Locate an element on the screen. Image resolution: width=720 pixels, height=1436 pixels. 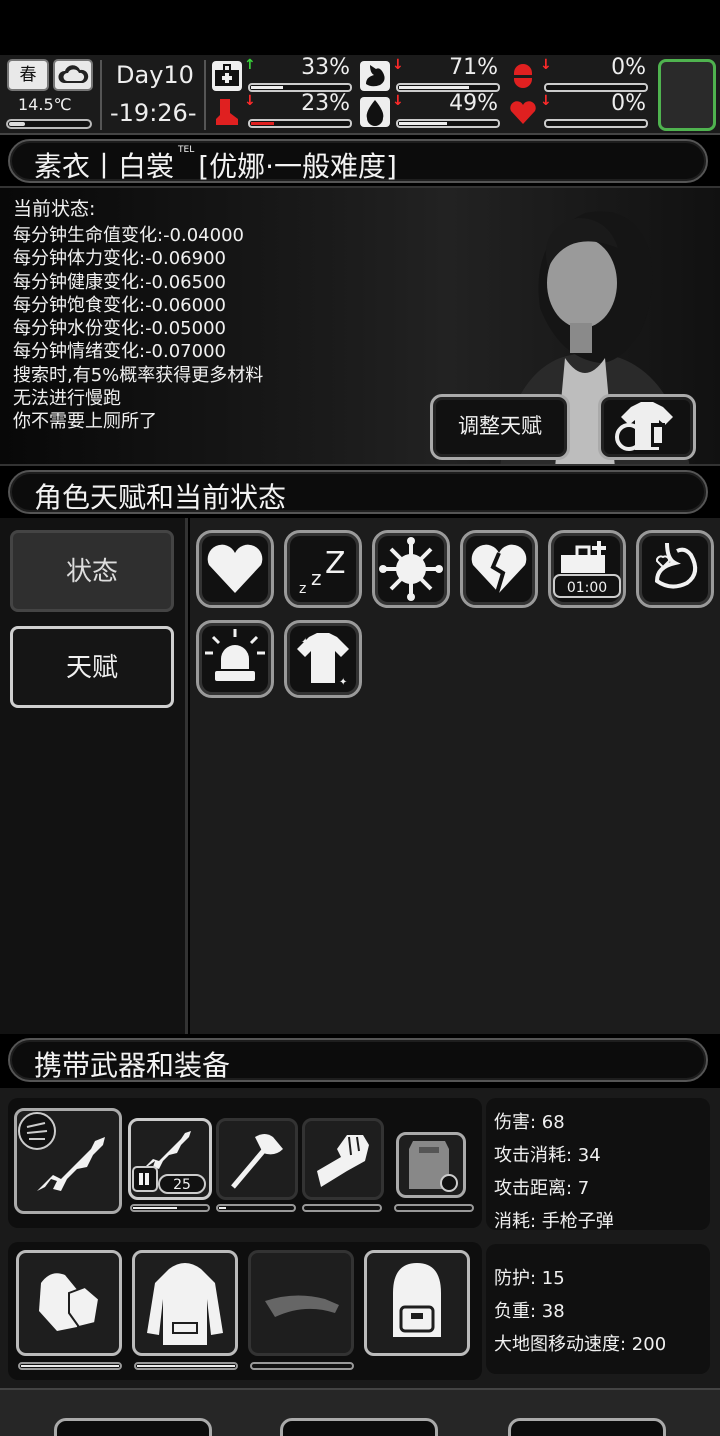
visor-slot is located at coordinates (301, 1303).